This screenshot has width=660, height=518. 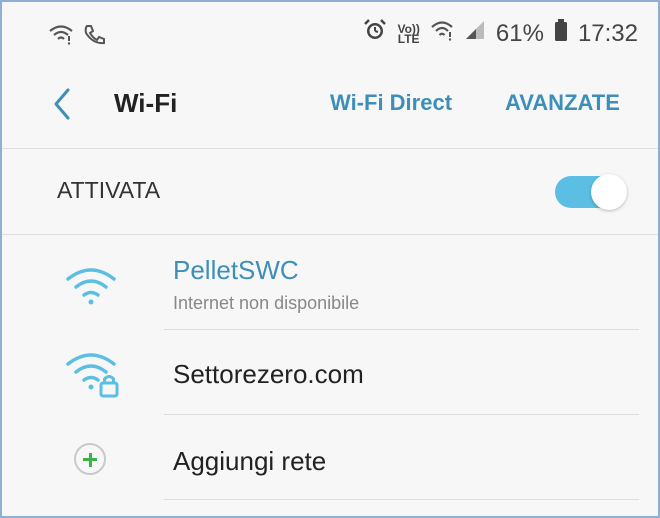 What do you see at coordinates (266, 303) in the screenshot?
I see `network-status: Internet non disponibile` at bounding box center [266, 303].